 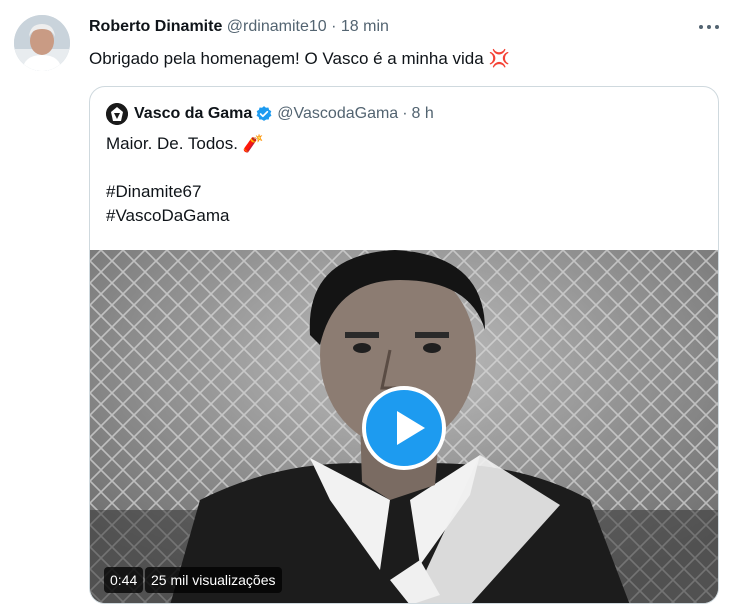 I want to click on video-views: 25 mil visualizações, so click(x=213, y=580).